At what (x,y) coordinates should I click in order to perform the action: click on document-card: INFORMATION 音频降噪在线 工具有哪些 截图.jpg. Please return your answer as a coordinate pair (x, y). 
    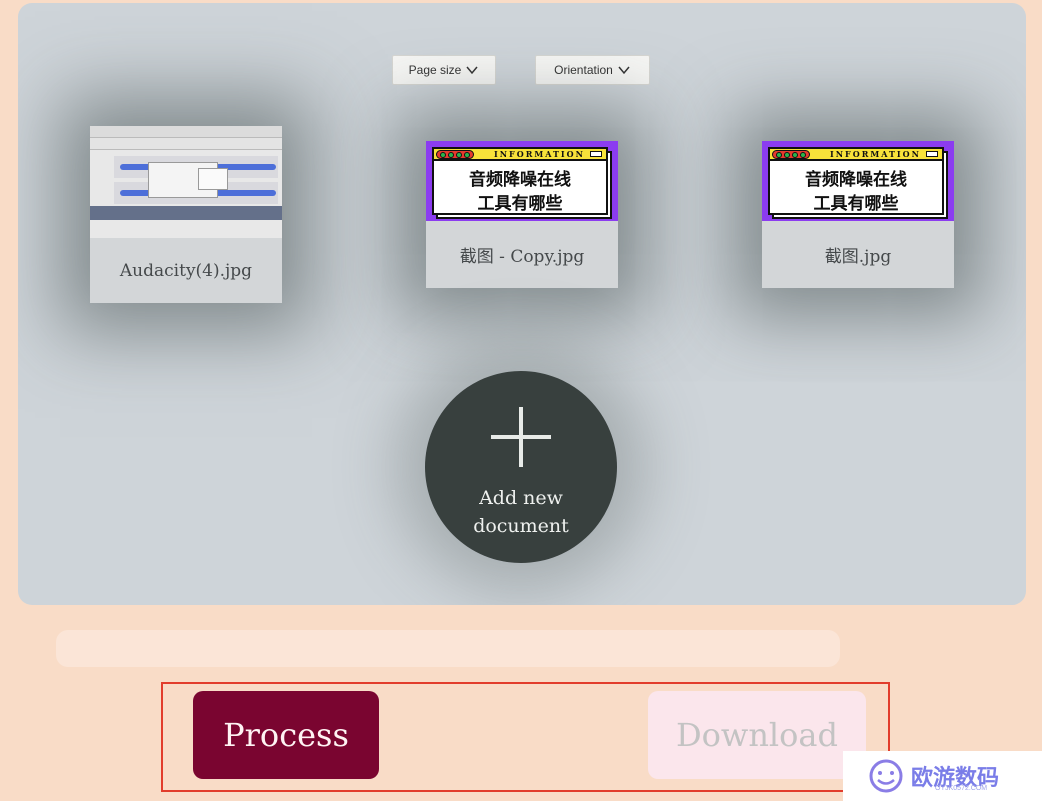
    Looking at the image, I should click on (858, 214).